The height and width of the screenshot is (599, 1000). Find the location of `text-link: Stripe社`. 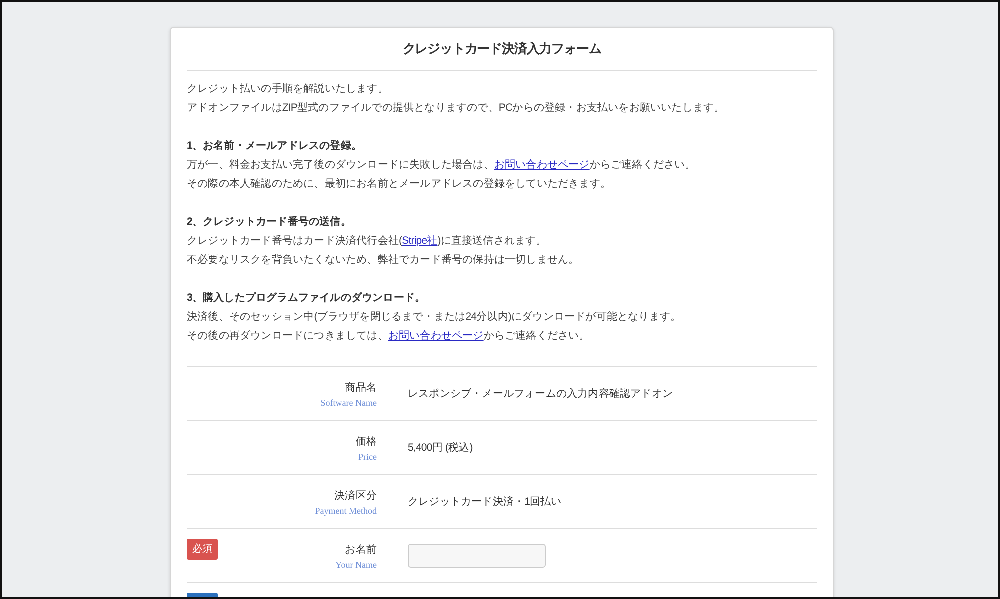

text-link: Stripe社 is located at coordinates (420, 241).